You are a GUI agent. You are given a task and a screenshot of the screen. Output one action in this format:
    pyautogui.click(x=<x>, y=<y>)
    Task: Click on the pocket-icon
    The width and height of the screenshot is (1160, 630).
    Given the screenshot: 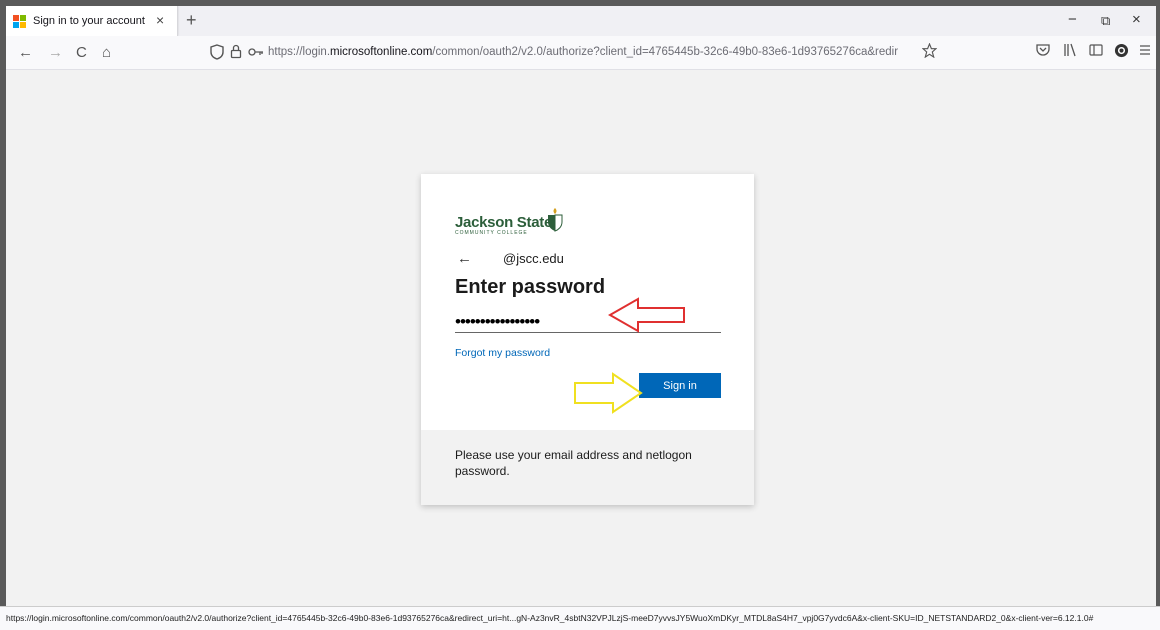 What is the action you would take?
    pyautogui.click(x=1043, y=51)
    